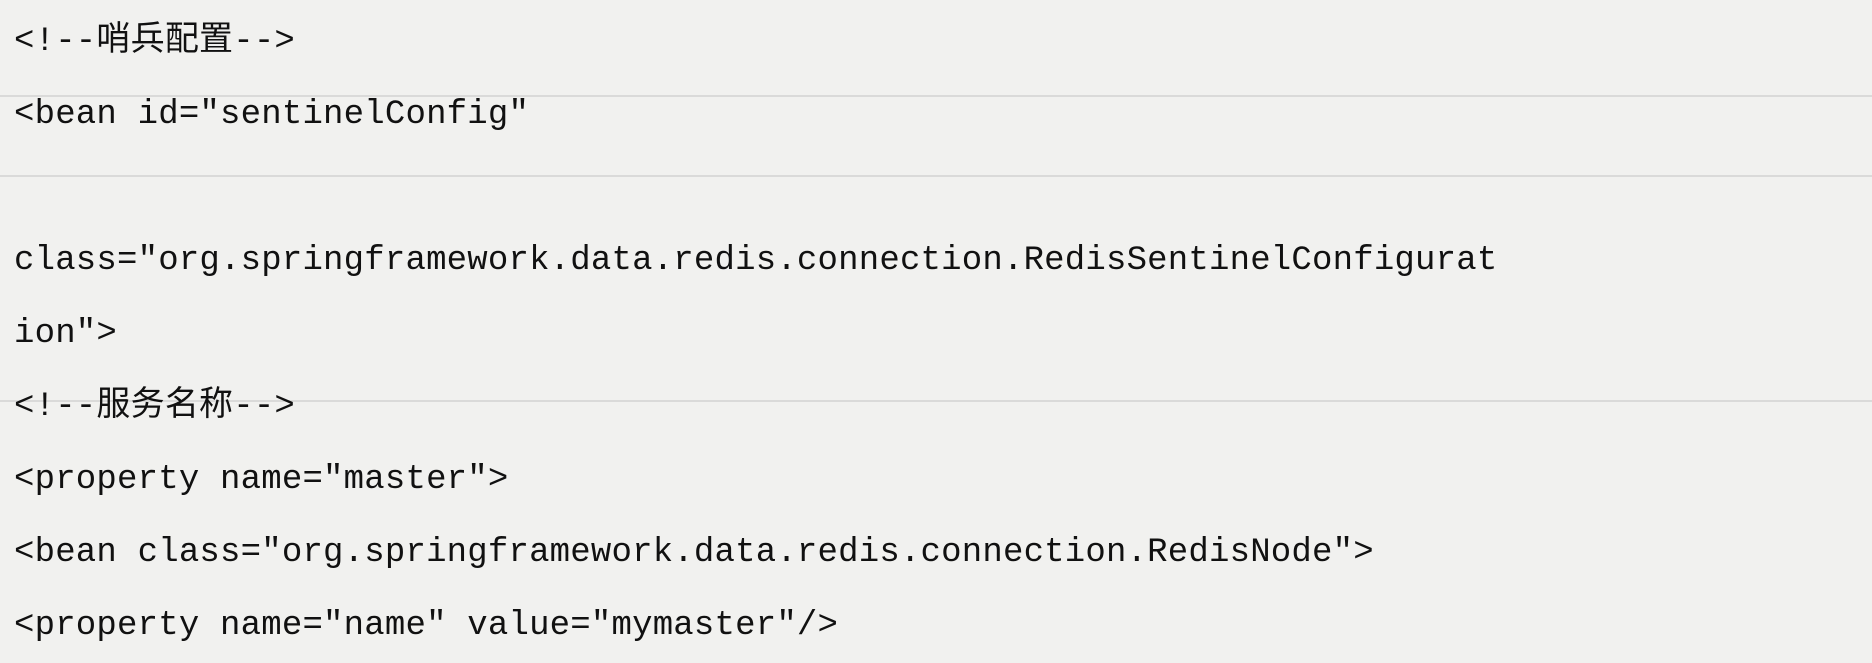  What do you see at coordinates (155, 407) in the screenshot?
I see `code-line: <!--服务名称-->` at bounding box center [155, 407].